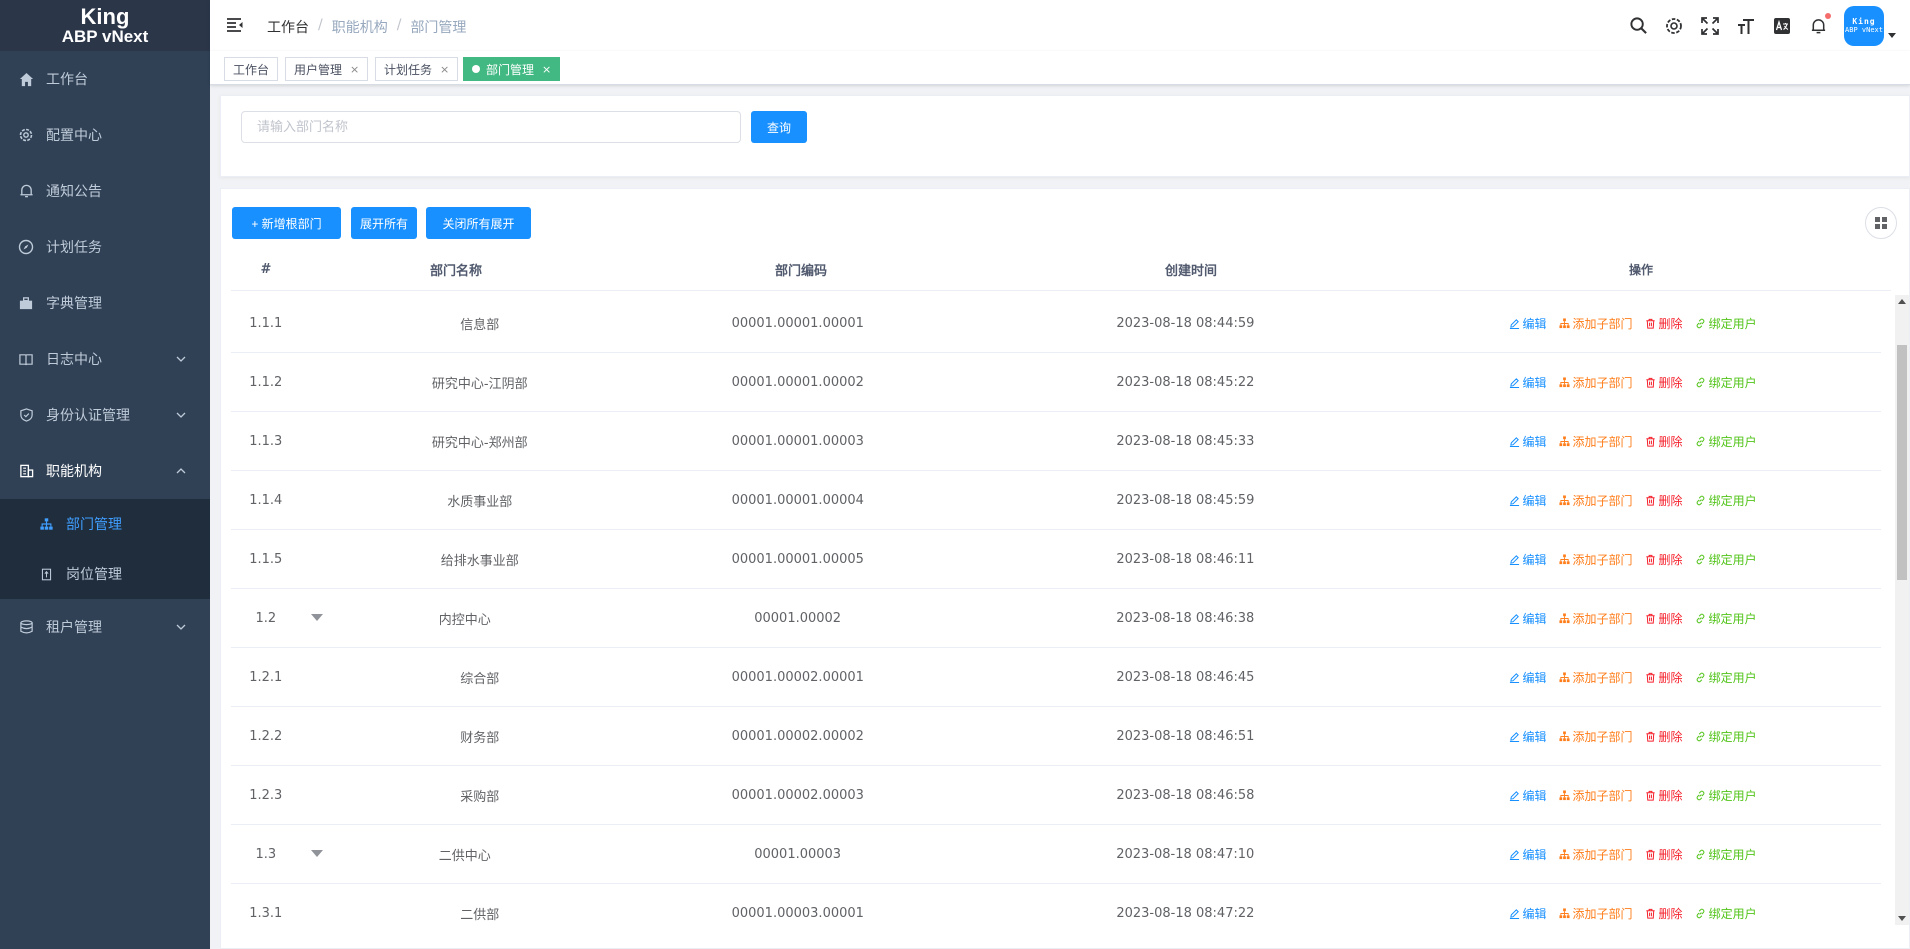 The height and width of the screenshot is (949, 1910). I want to click on cell-created-time: 2023-08-18 08:46:11, so click(1185, 559).